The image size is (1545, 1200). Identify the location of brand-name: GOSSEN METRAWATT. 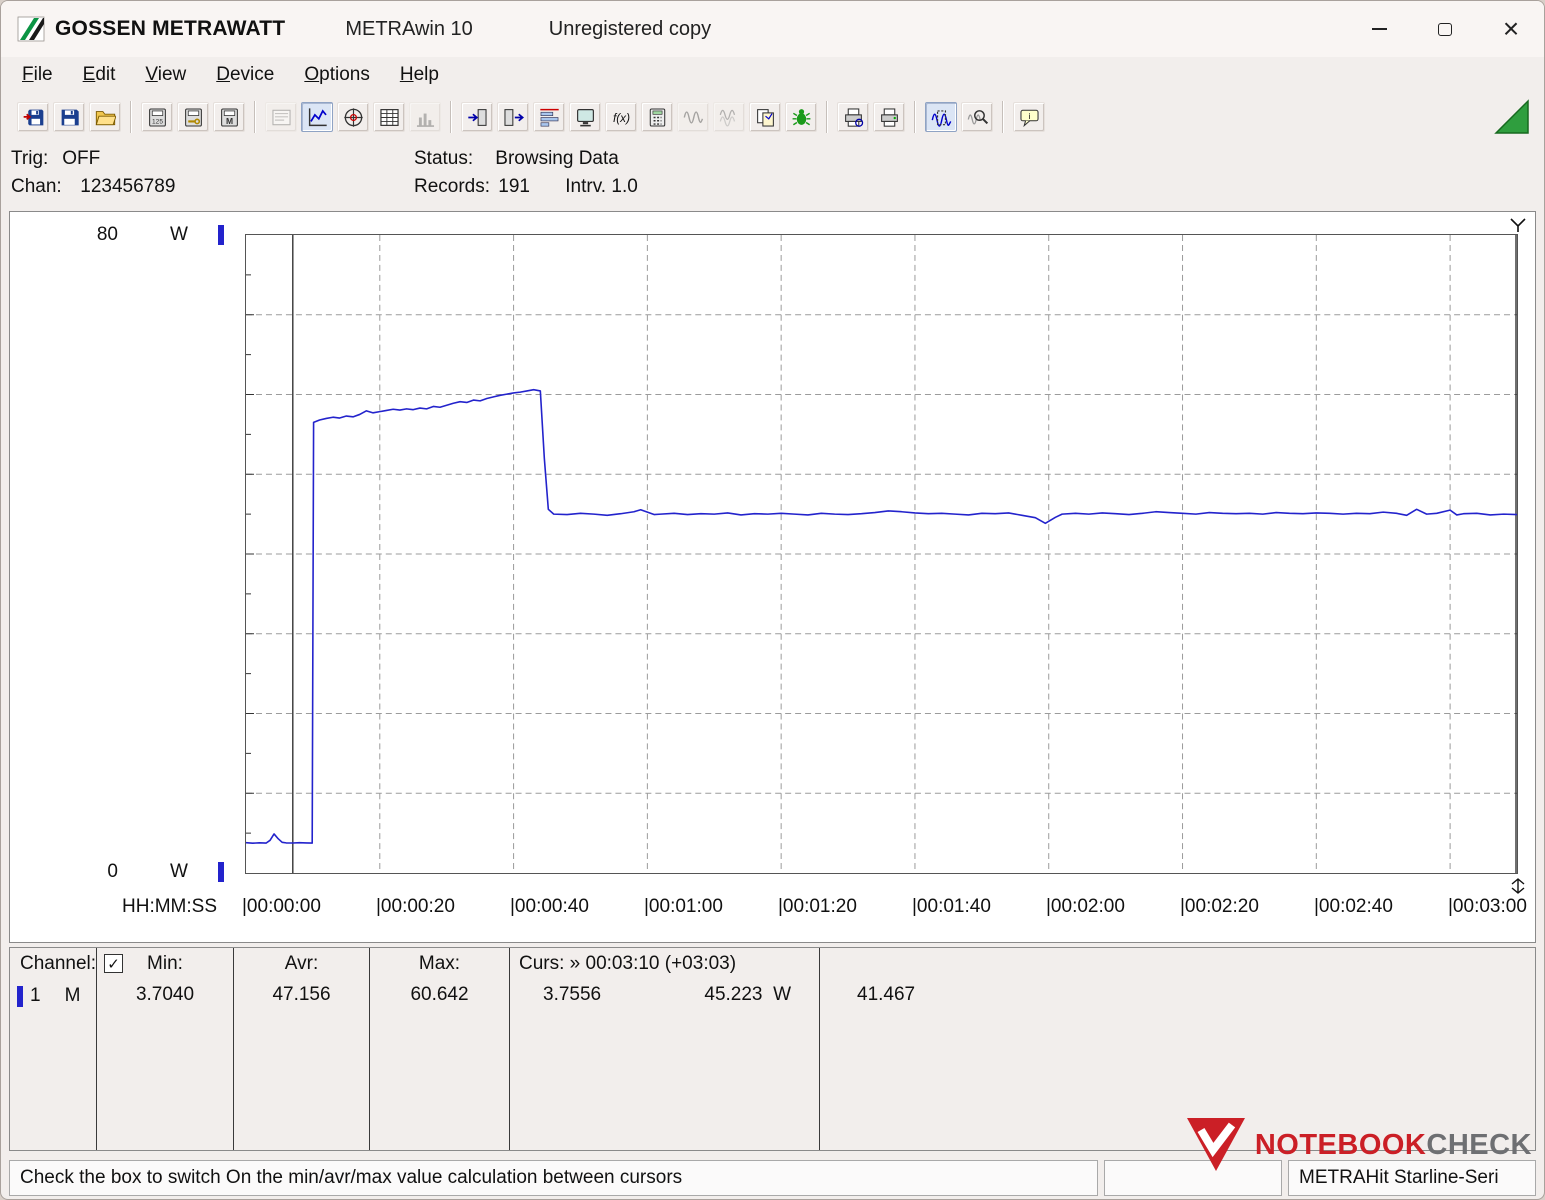
(170, 28).